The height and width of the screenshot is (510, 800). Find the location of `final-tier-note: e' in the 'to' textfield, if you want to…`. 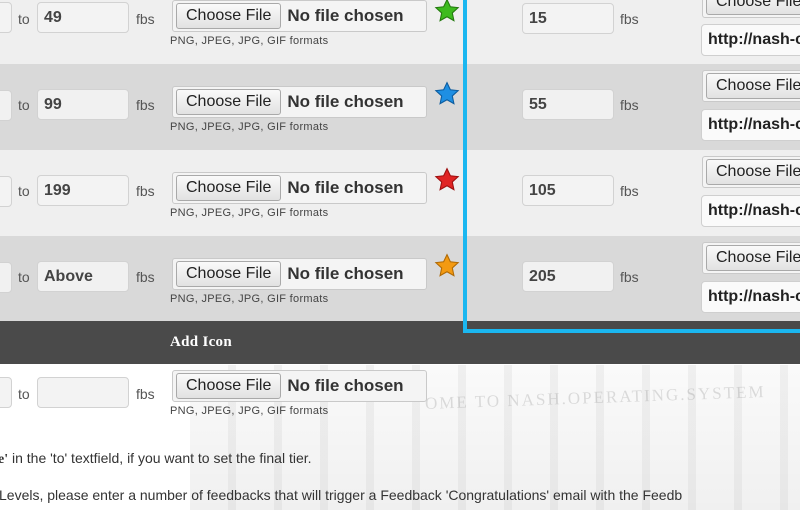

final-tier-note: e' in the 'to' textfield, if you want to… is located at coordinates (156, 458).